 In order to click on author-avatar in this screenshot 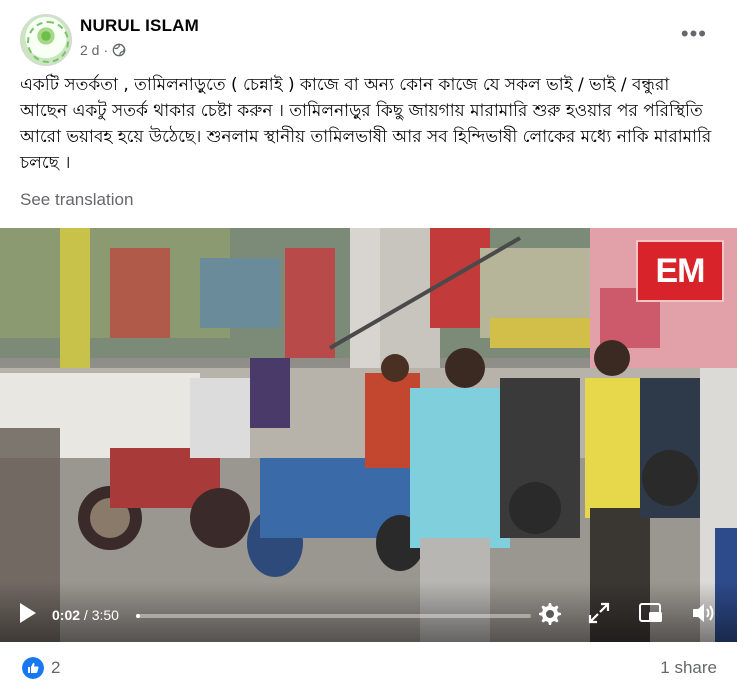, I will do `click(46, 40)`.